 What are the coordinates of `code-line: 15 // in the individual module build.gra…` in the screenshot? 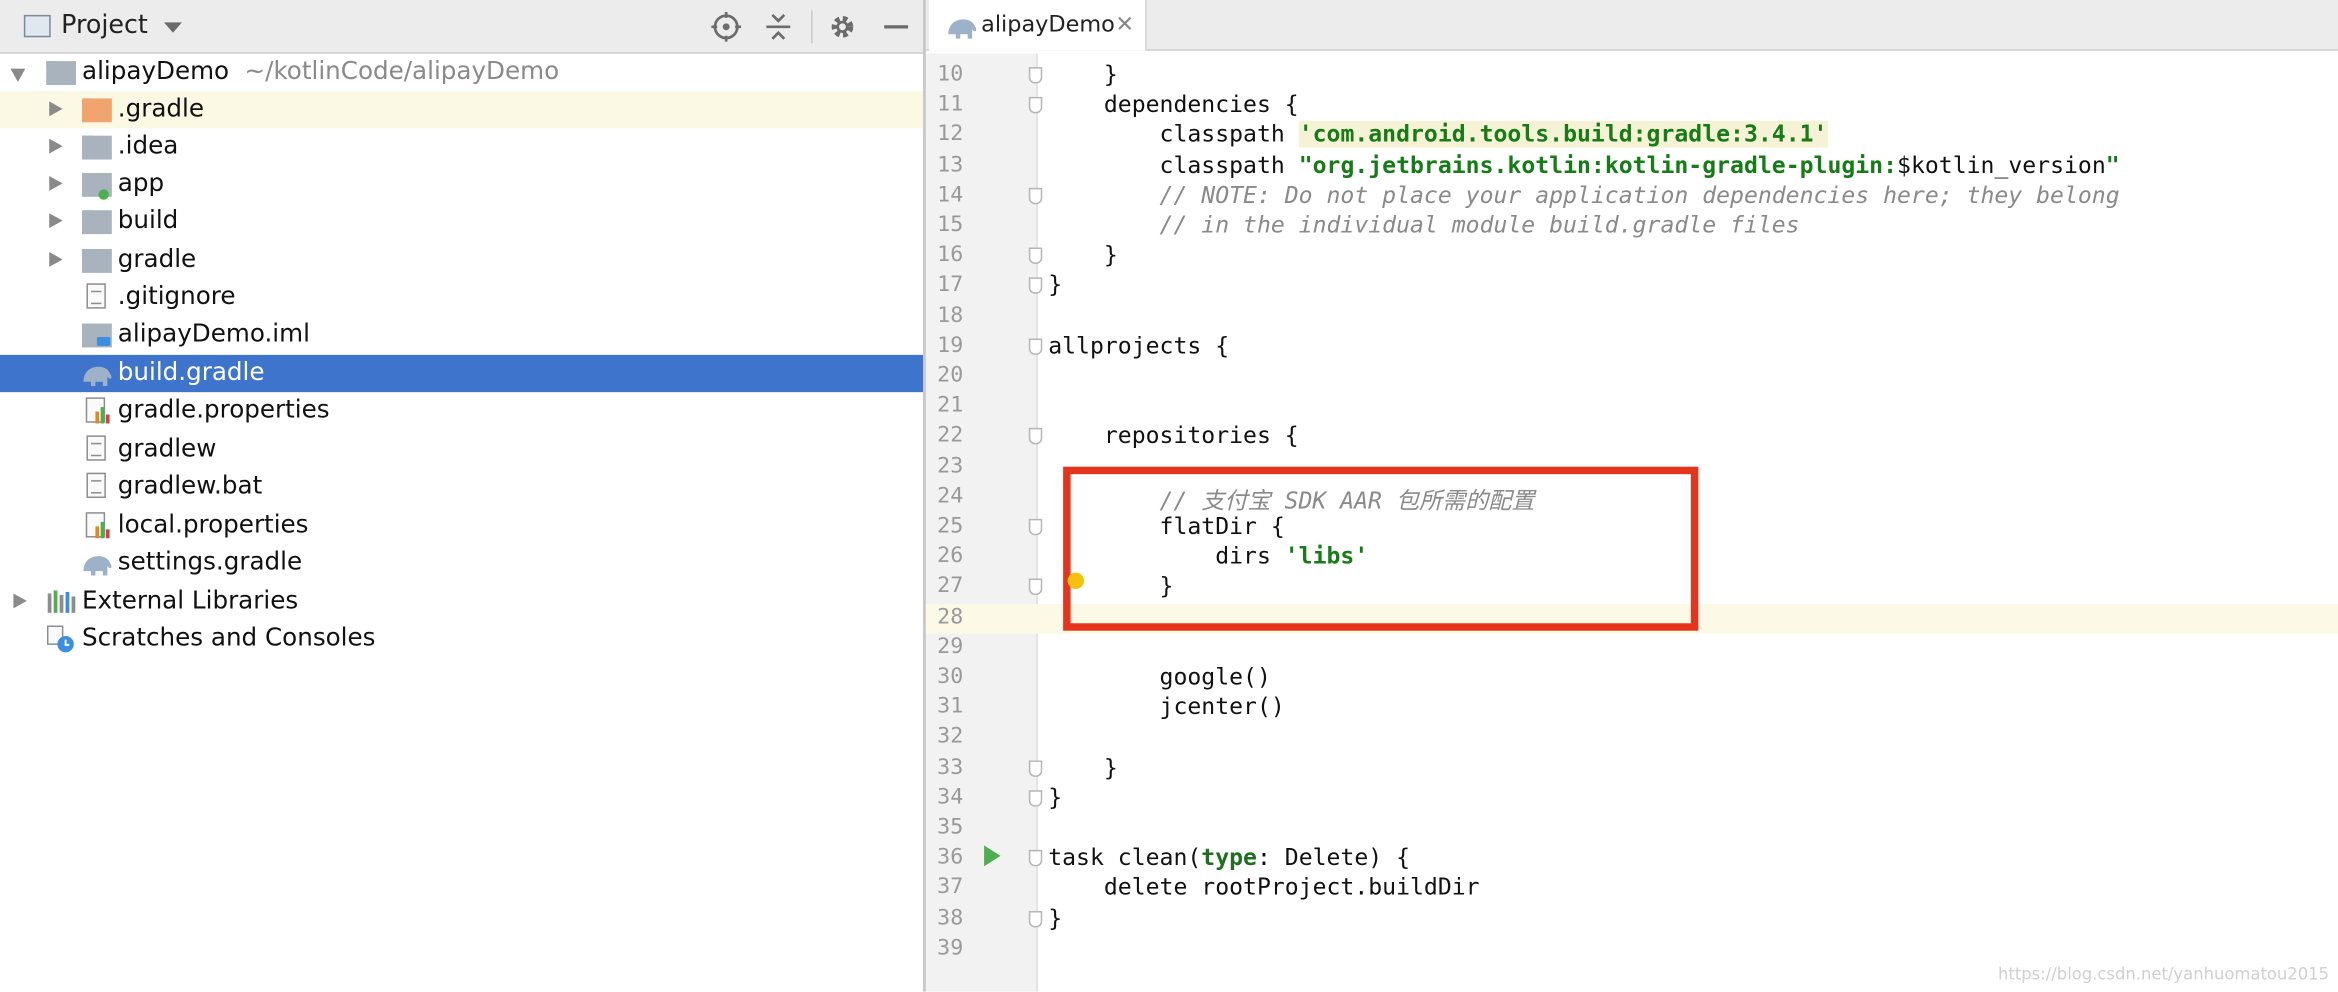 It's located at (1632, 227).